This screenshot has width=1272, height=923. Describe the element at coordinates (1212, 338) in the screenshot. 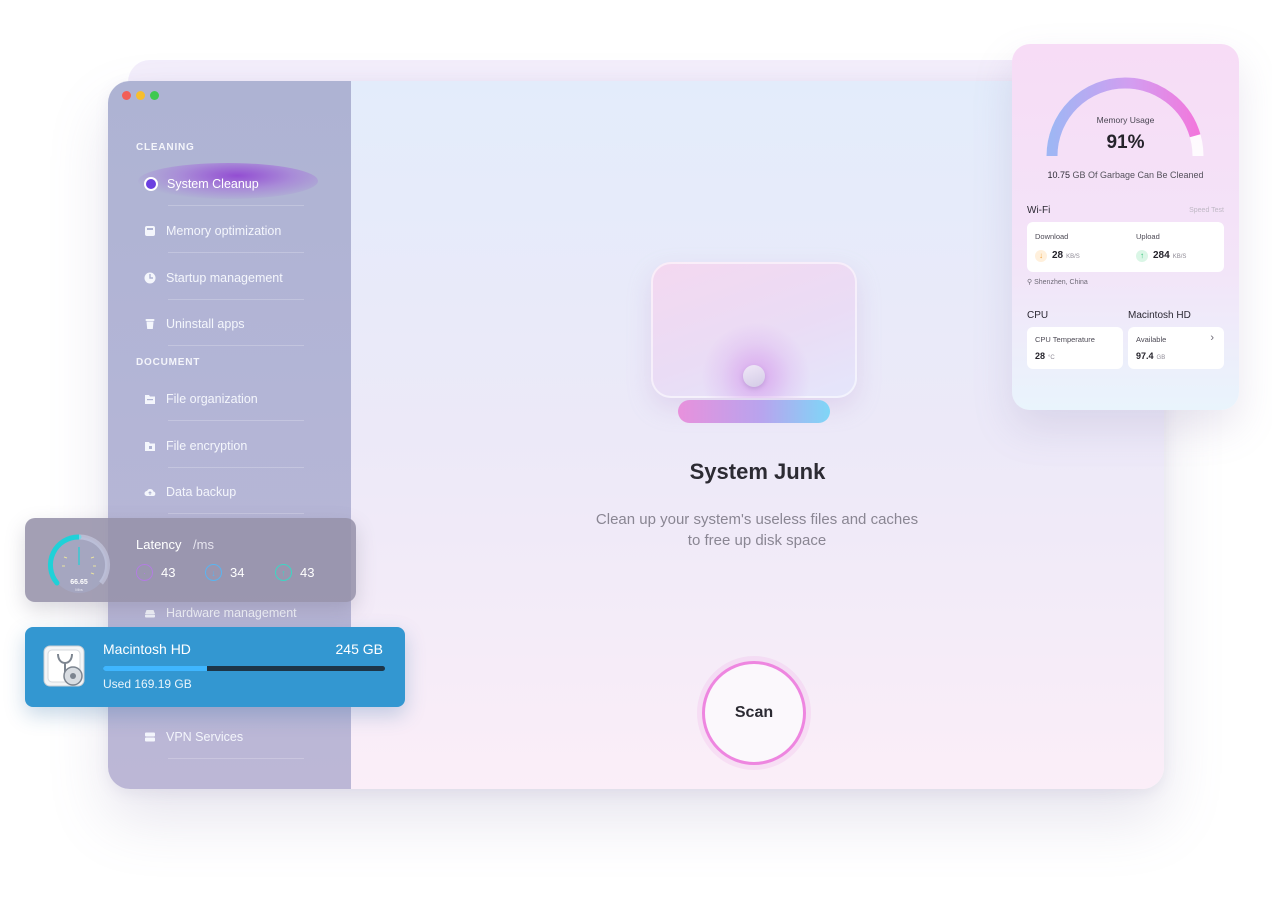

I see `chevron-right-icon: ›` at that location.